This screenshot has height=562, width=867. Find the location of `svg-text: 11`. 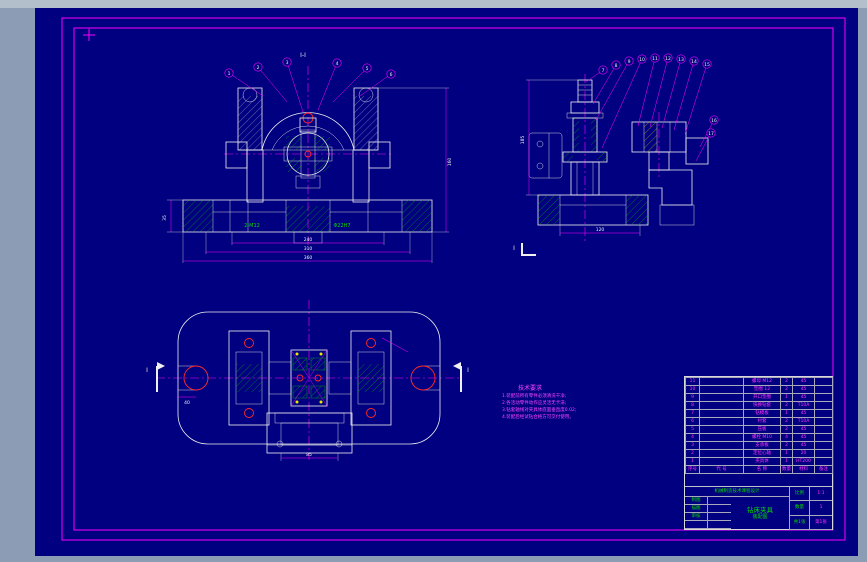

svg-text: 11 is located at coordinates (655, 59).